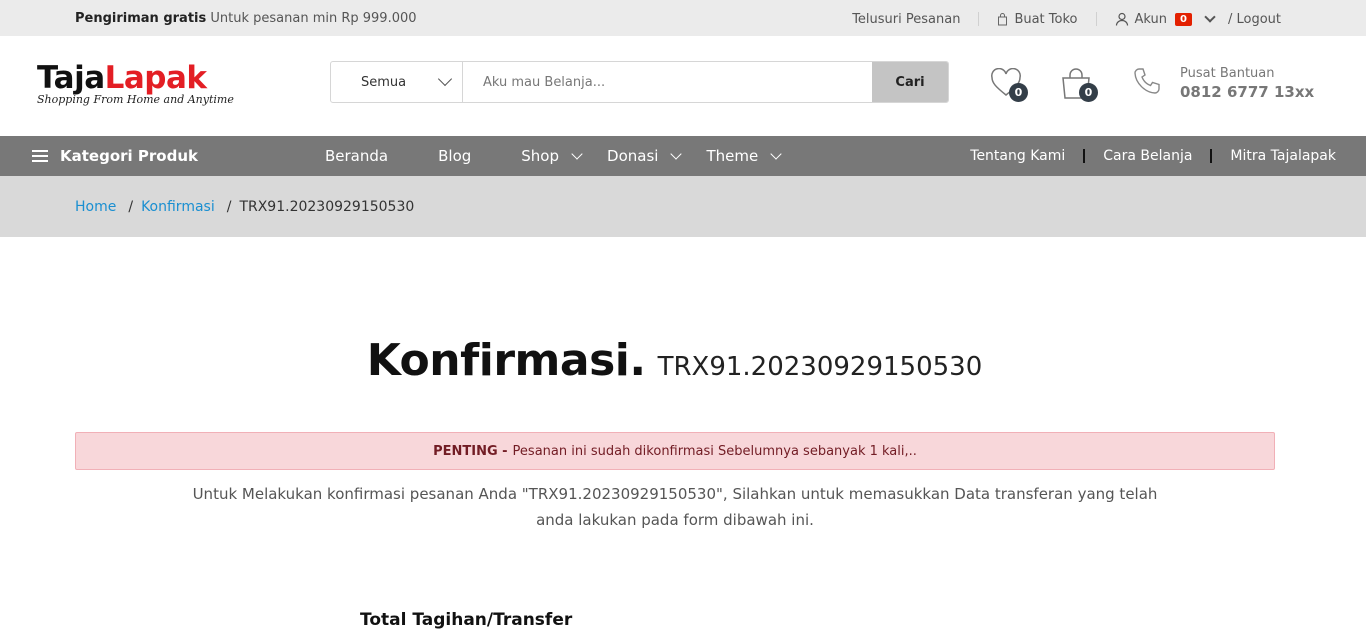 The image size is (1366, 643). Describe the element at coordinates (141, 18) in the screenshot. I see `free-shipping-bold: Pengiriman gratis` at that location.